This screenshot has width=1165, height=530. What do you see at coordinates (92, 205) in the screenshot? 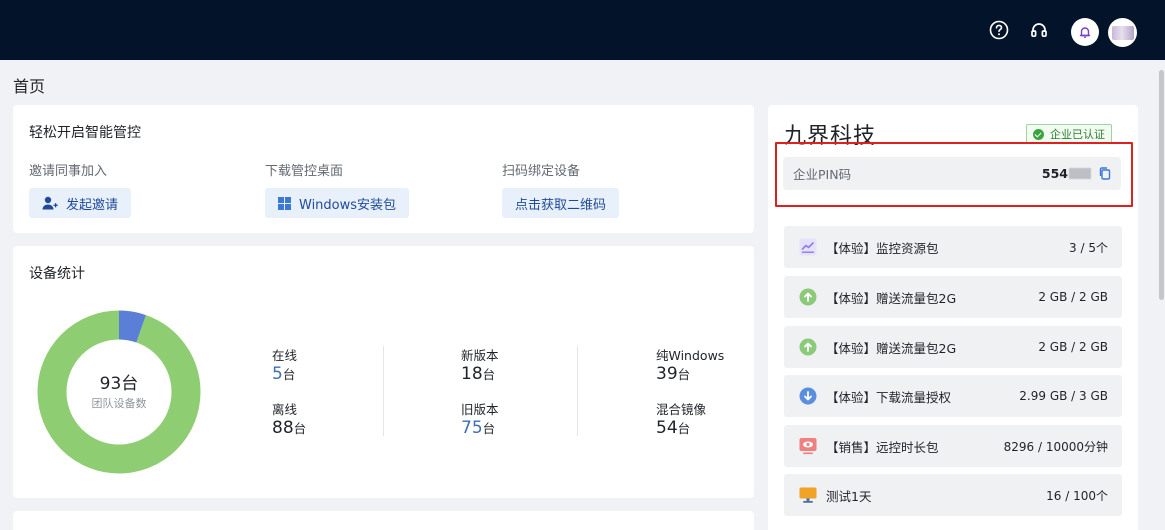
I see `invite-button-label: 发起邀请` at bounding box center [92, 205].